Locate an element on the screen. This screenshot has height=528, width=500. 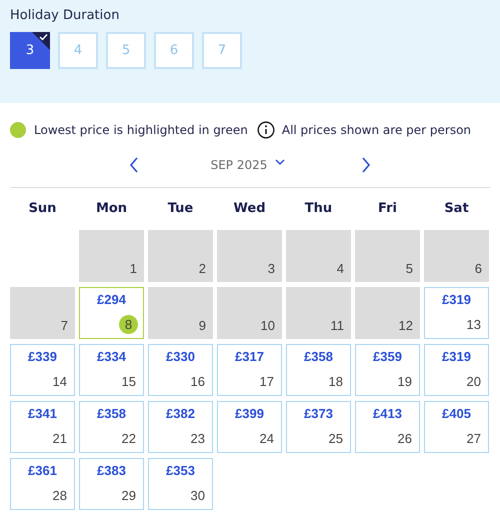
unavailable-day: 4 is located at coordinates (318, 256).